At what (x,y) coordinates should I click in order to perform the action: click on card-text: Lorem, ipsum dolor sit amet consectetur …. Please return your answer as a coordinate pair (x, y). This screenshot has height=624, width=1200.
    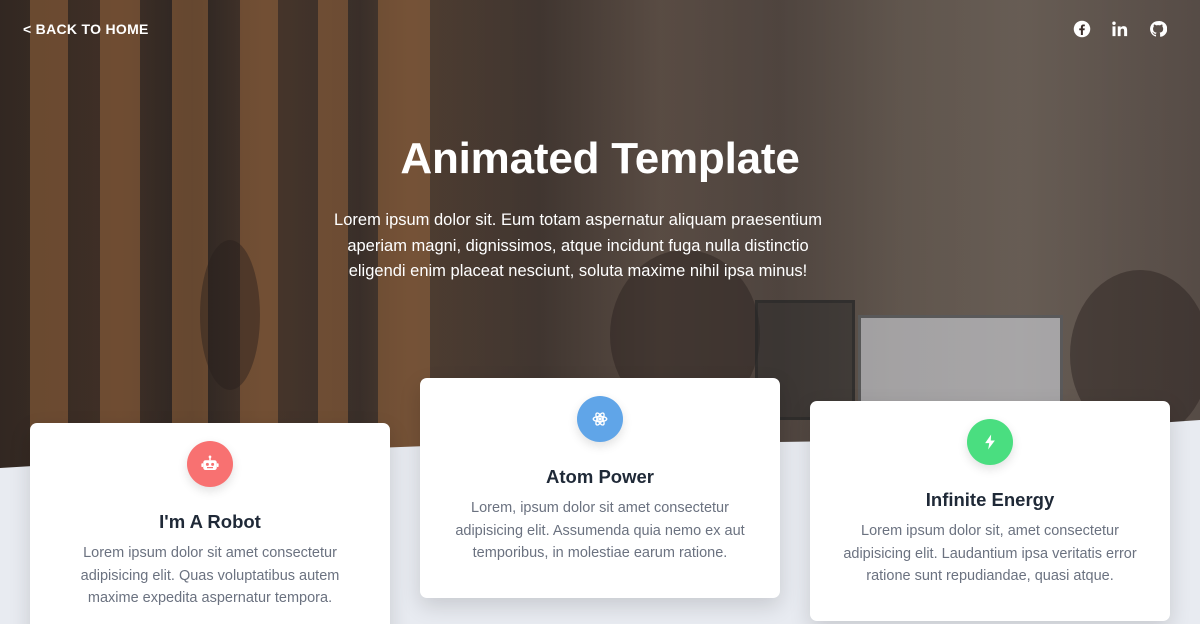
    Looking at the image, I should click on (600, 530).